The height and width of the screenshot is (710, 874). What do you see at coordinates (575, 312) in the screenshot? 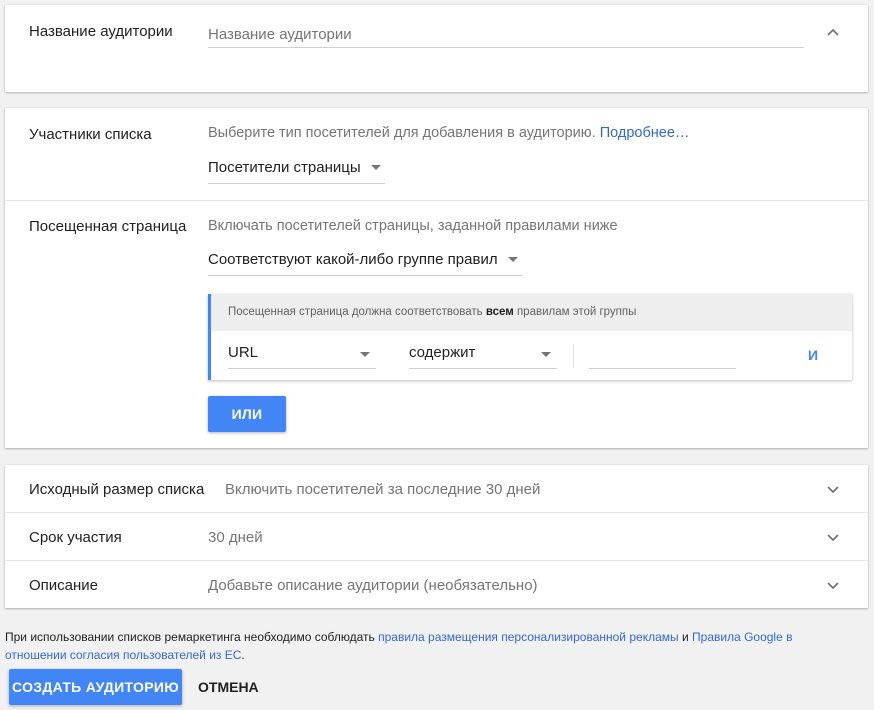
I see `rule-group-header-text-end: правилам этой группы` at bounding box center [575, 312].